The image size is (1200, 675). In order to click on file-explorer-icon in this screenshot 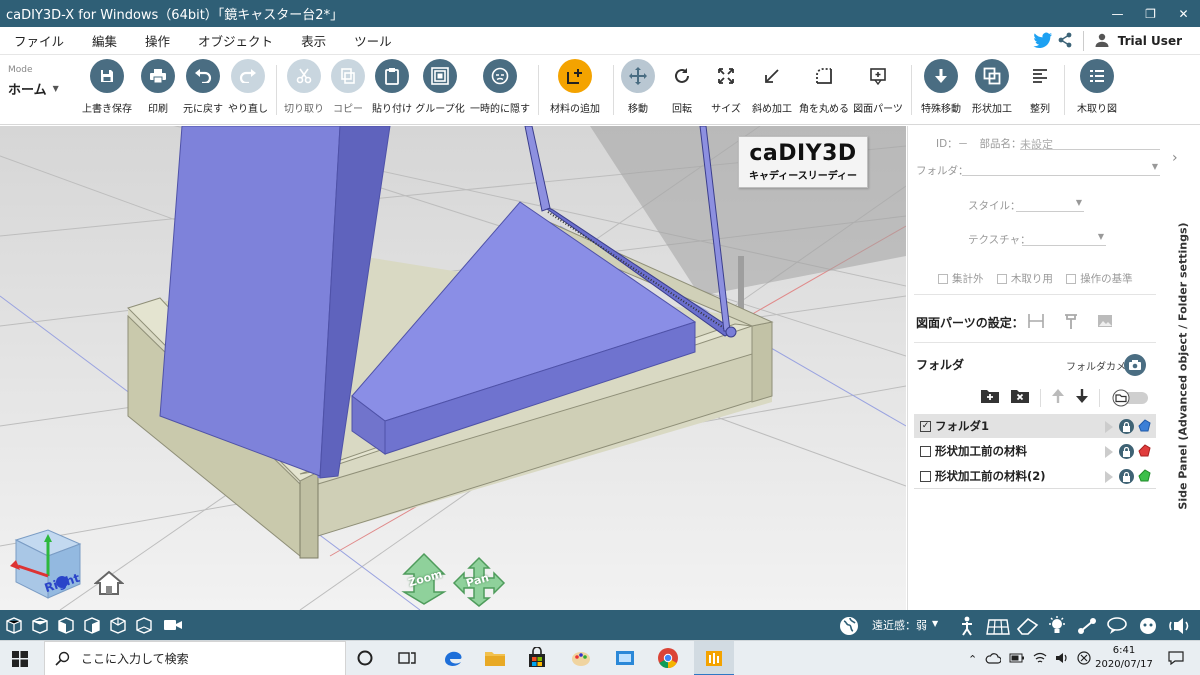, I will do `click(495, 658)`.